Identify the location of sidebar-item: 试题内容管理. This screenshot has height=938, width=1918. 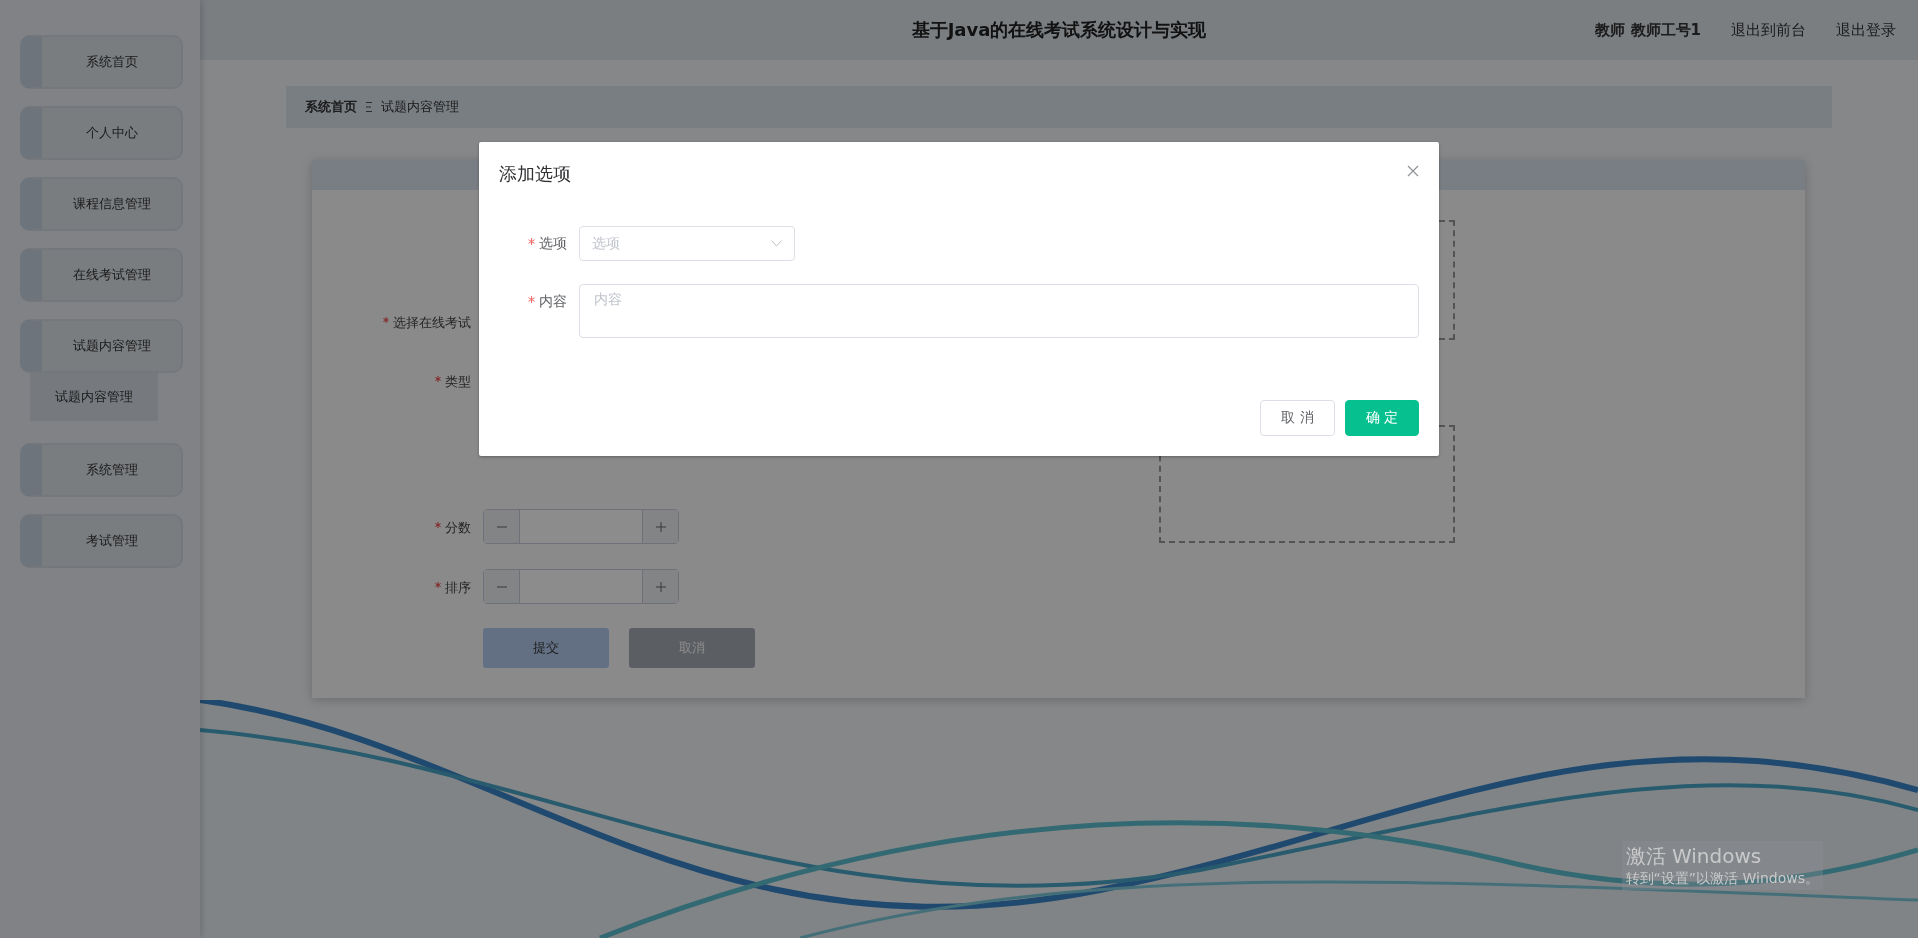
(101, 346).